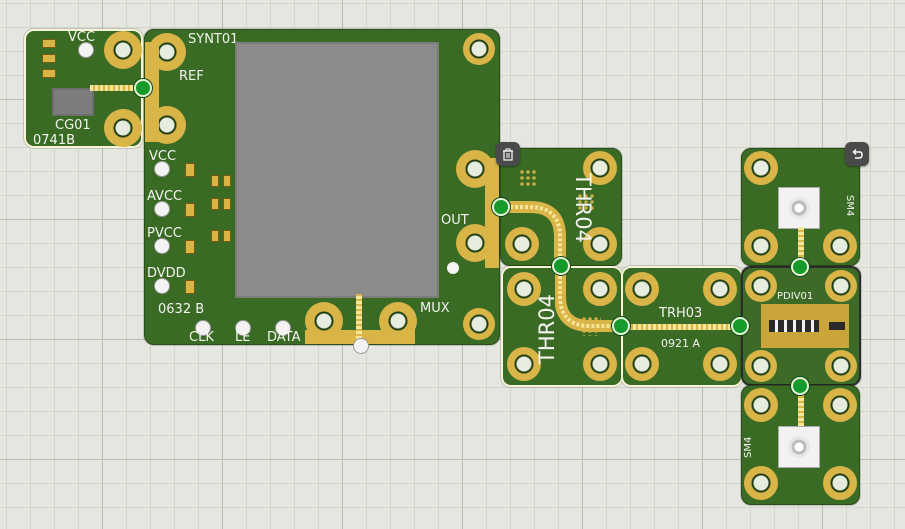 The height and width of the screenshot is (529, 905). Describe the element at coordinates (143, 88) in the screenshot. I see `connection-node-ref` at that location.